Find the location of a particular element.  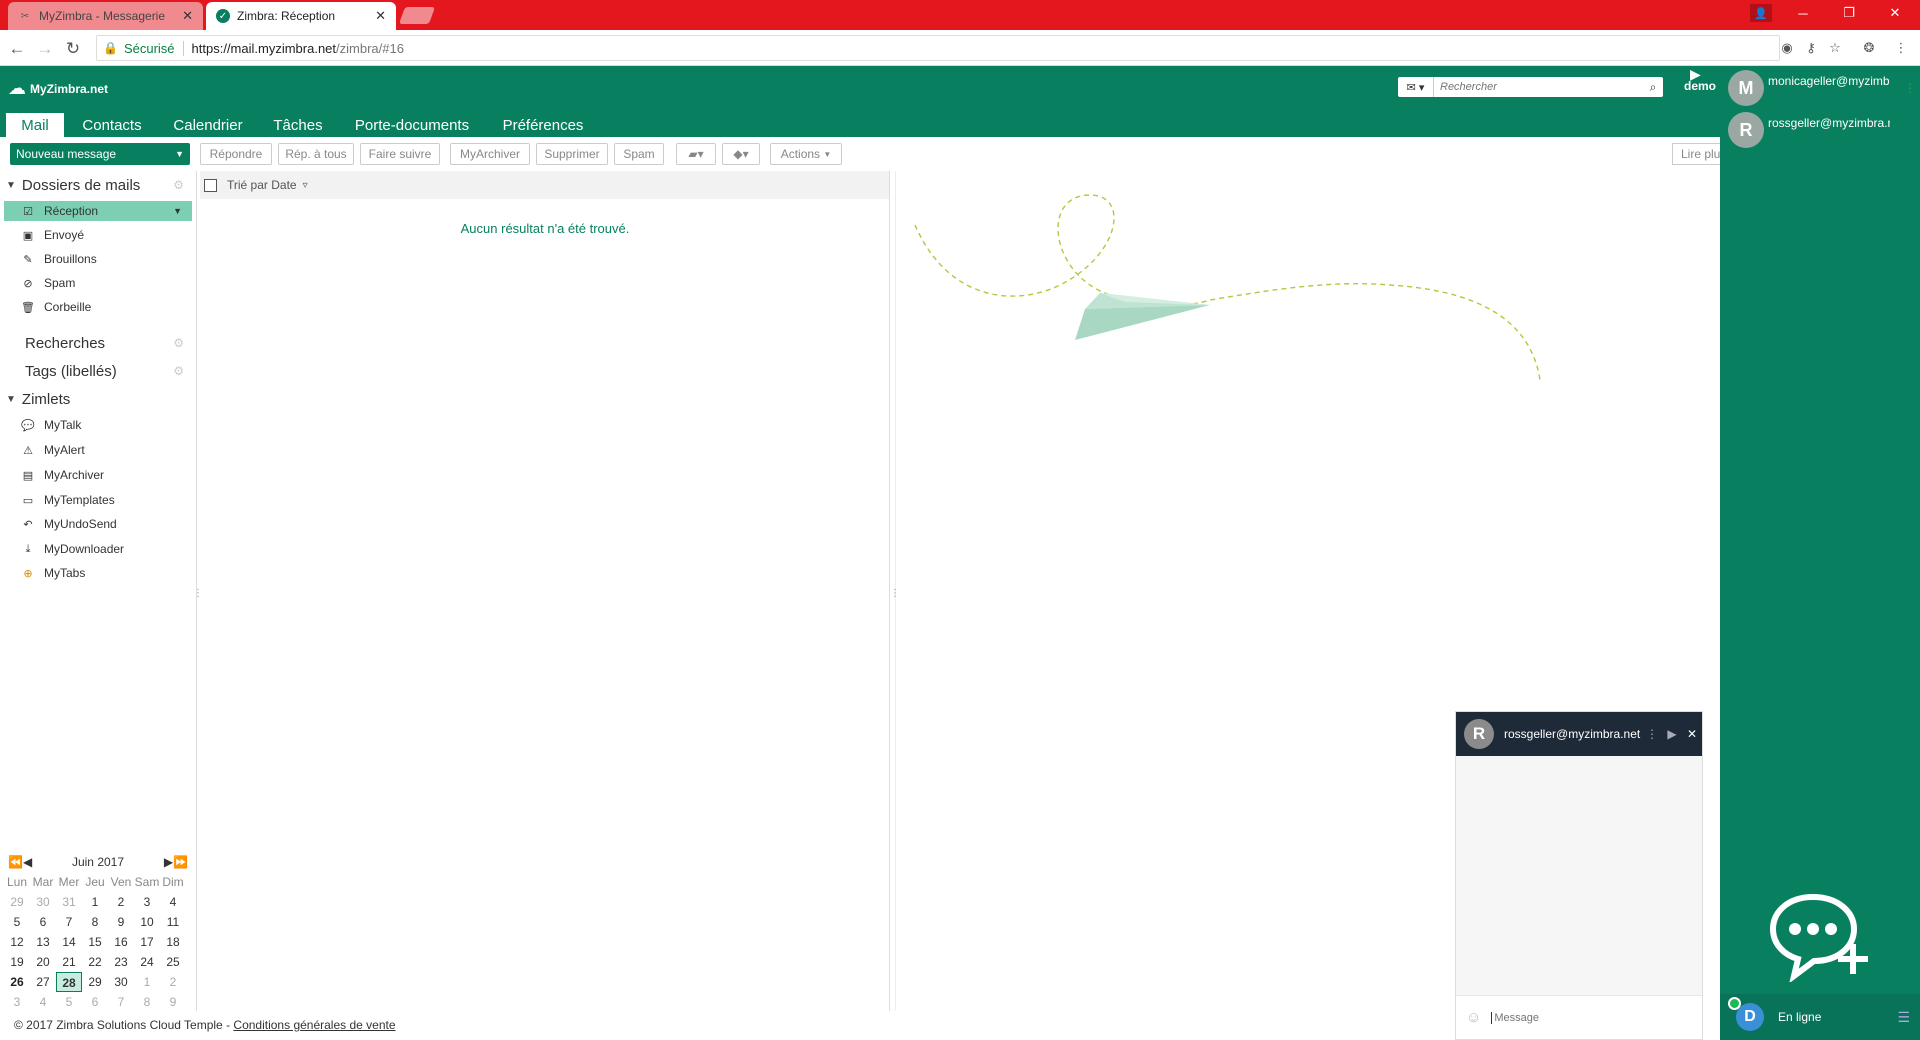

back-arrow-icon: ← is located at coordinates (17, 49).